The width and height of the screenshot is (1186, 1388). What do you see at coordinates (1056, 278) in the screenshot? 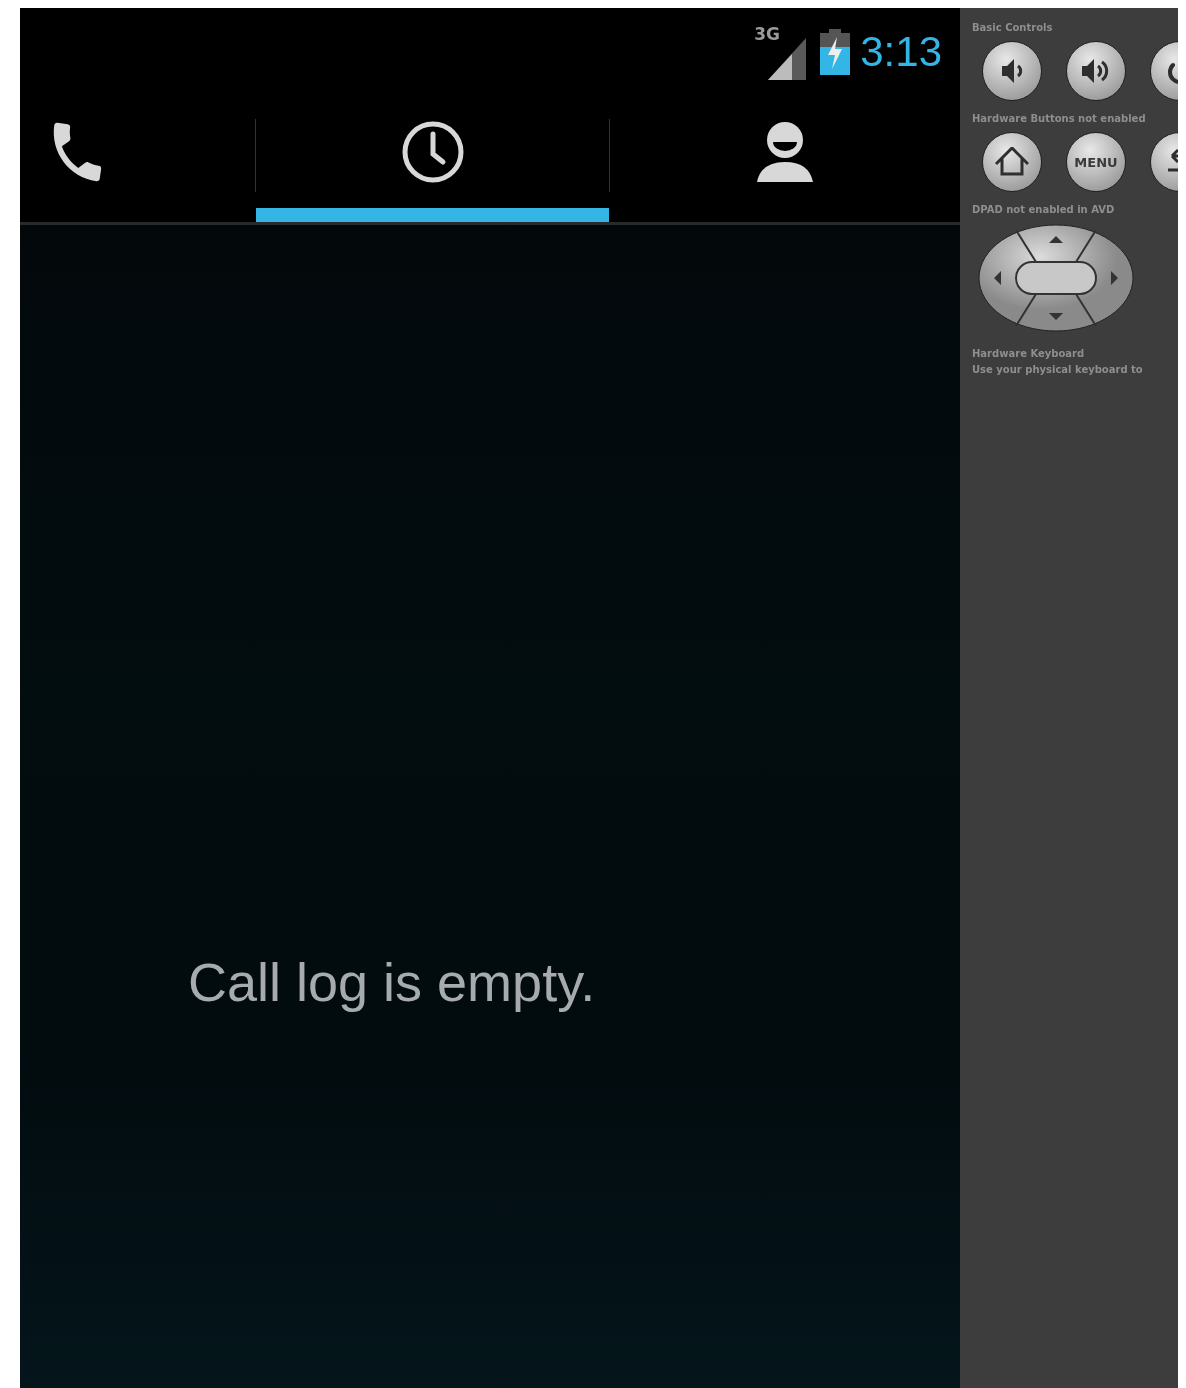
I see `dpad-drawing` at bounding box center [1056, 278].